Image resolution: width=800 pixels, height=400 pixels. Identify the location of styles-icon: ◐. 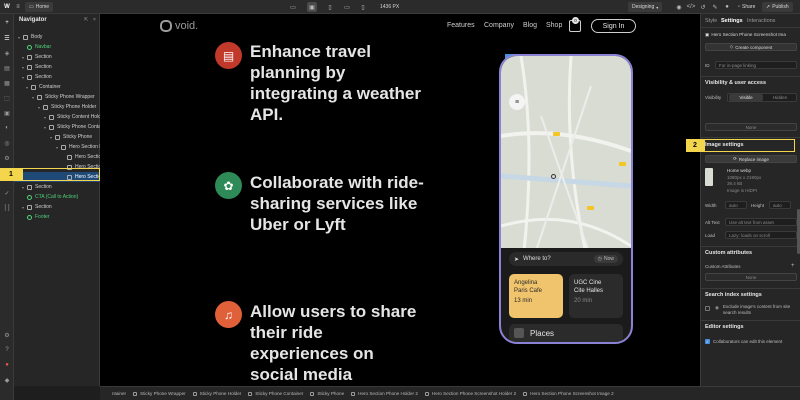
(7, 128).